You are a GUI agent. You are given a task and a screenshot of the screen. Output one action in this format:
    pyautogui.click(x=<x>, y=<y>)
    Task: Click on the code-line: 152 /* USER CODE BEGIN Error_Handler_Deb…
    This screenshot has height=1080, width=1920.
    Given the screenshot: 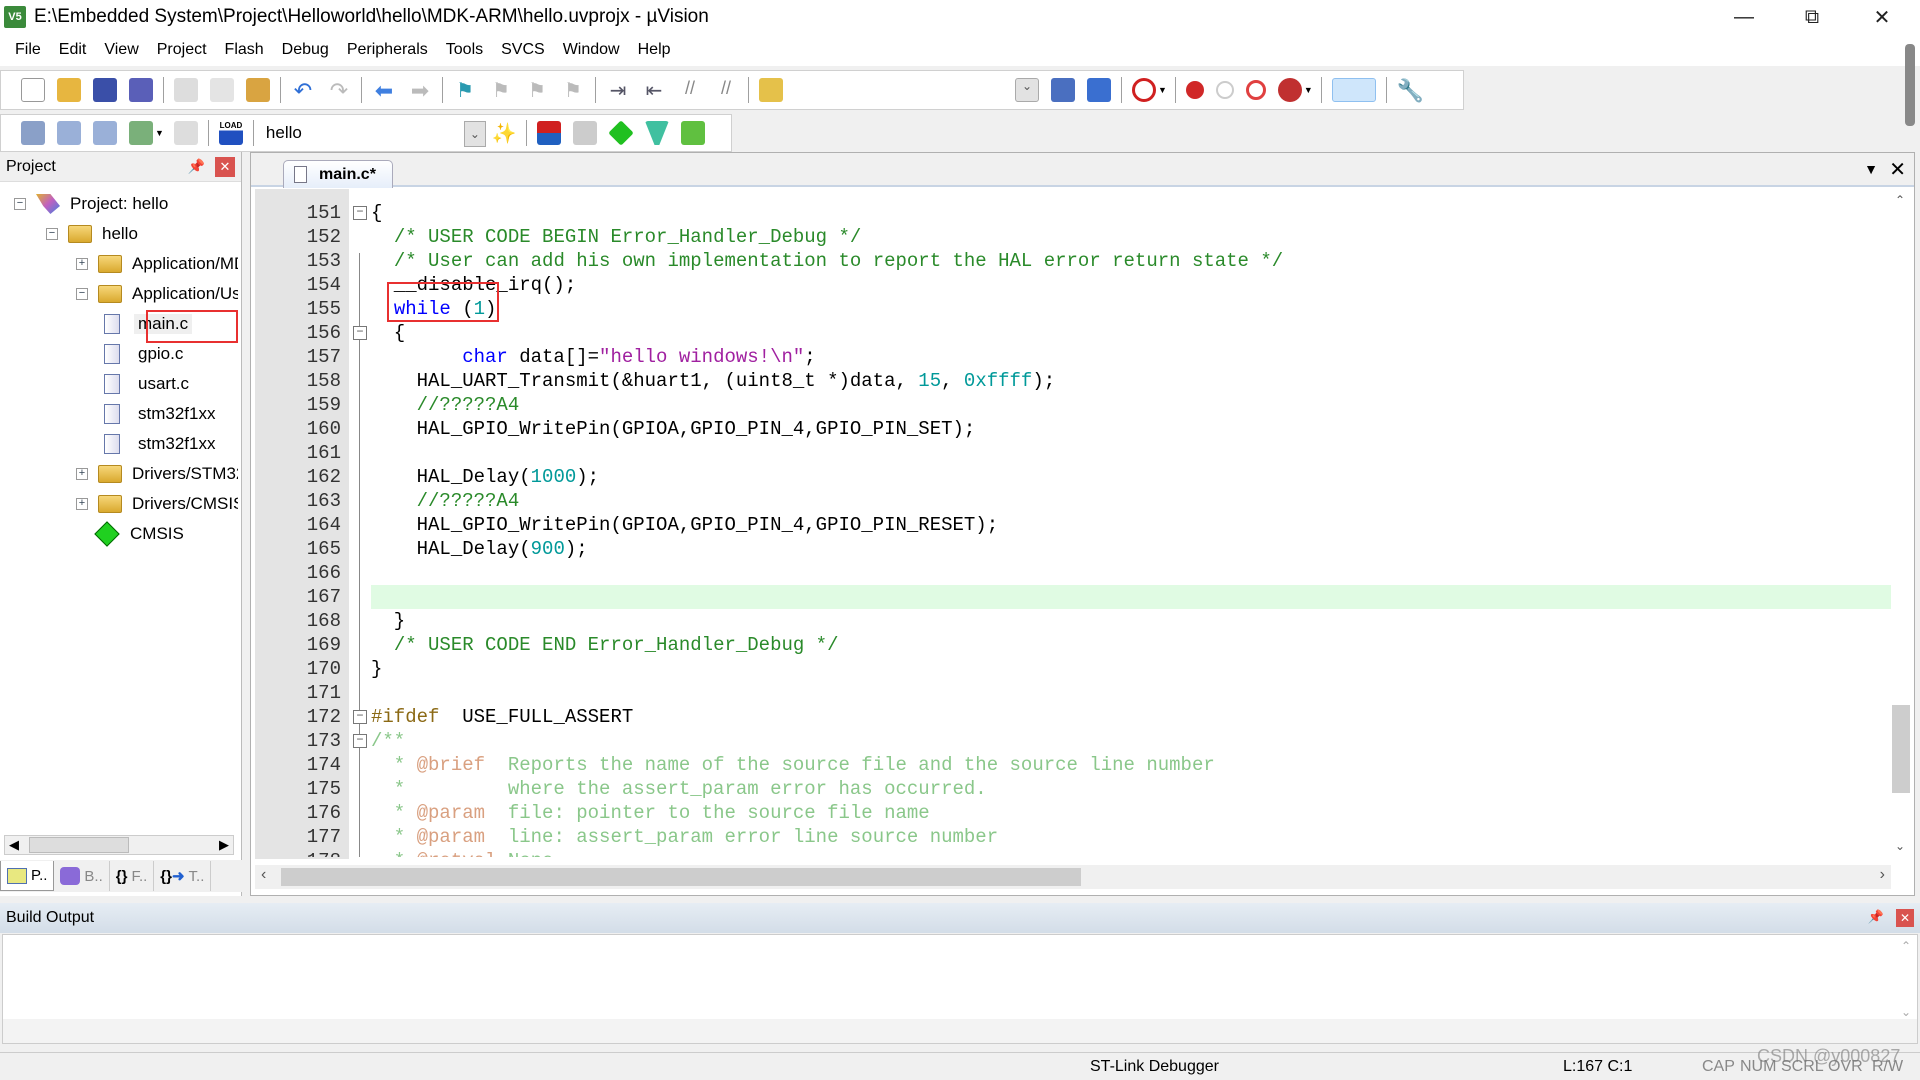 What is the action you would take?
    pyautogui.click(x=1071, y=237)
    